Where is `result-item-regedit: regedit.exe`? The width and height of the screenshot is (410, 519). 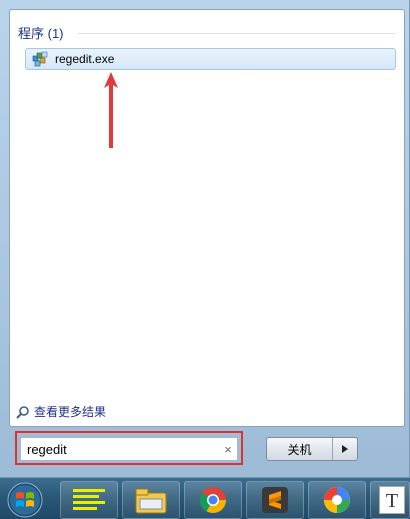
result-item-regedit: regedit.exe is located at coordinates (210, 59).